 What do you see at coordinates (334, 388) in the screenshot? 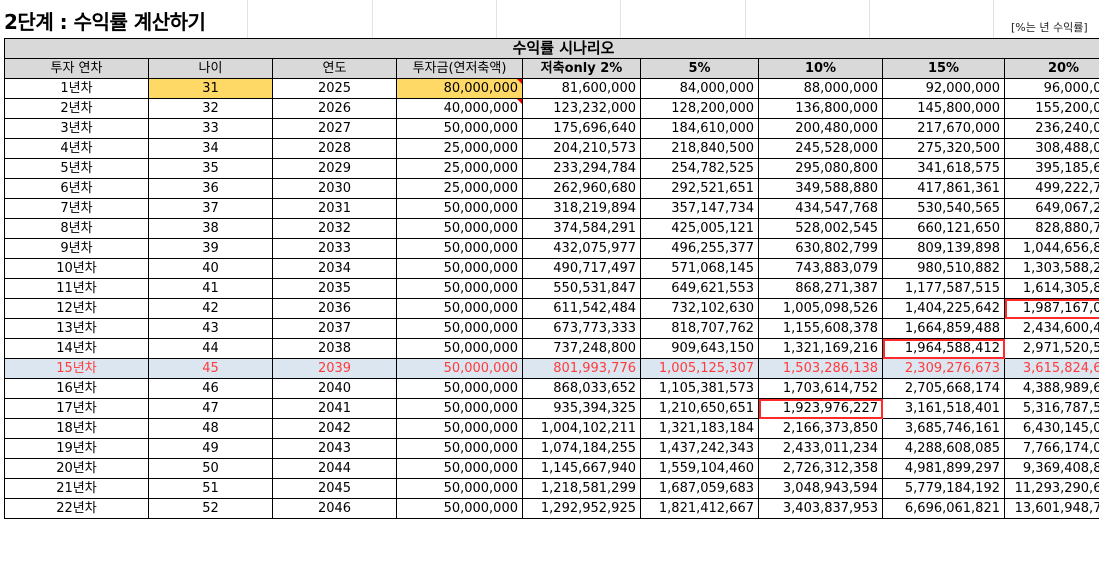
I see `table-cell: 2040` at bounding box center [334, 388].